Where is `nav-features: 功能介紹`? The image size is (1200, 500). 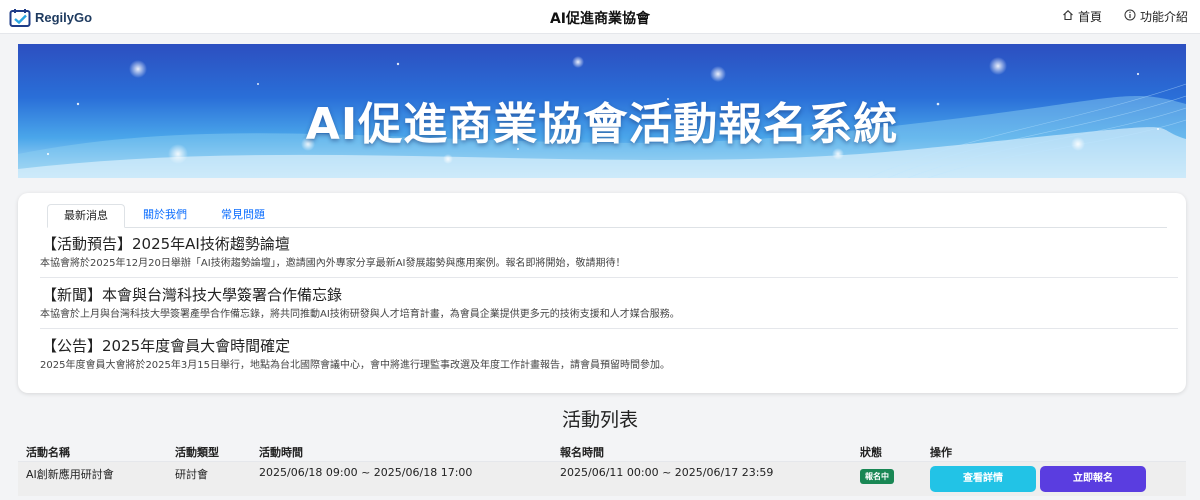 nav-features: 功能介紹 is located at coordinates (1156, 16).